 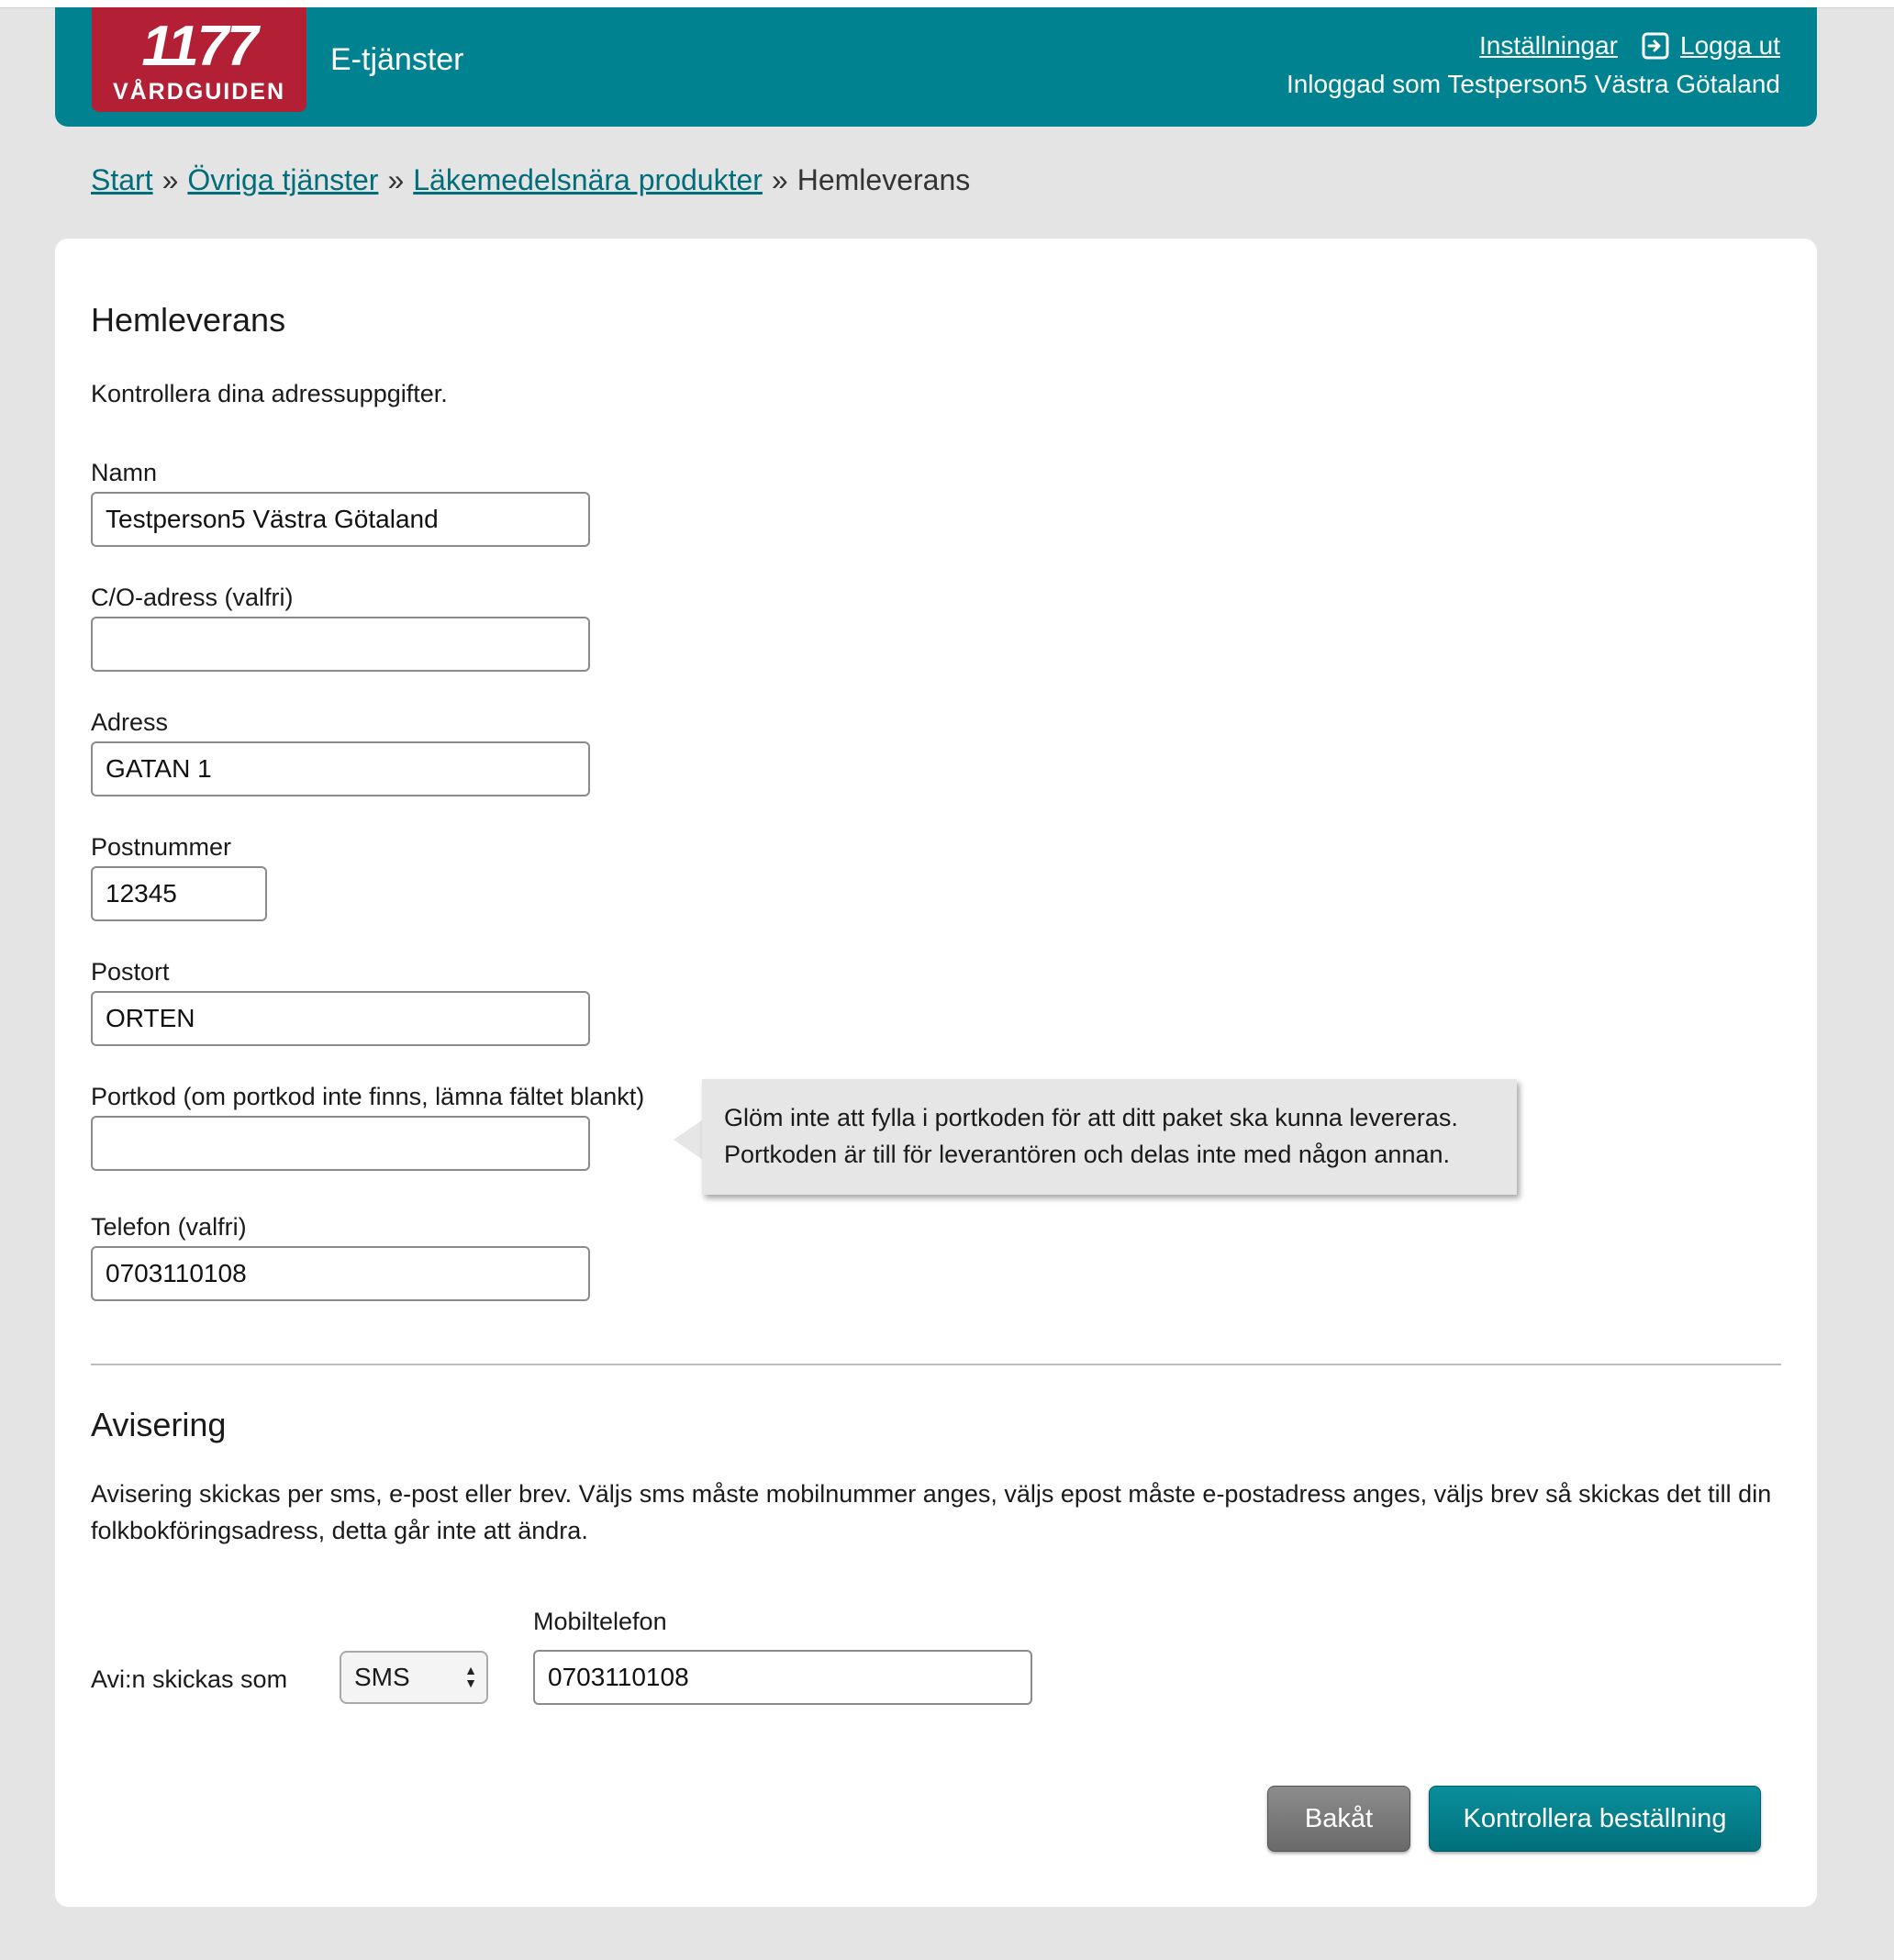 What do you see at coordinates (269, 393) in the screenshot?
I see `intro-text: Kontrollera dina adressuppgifter.` at bounding box center [269, 393].